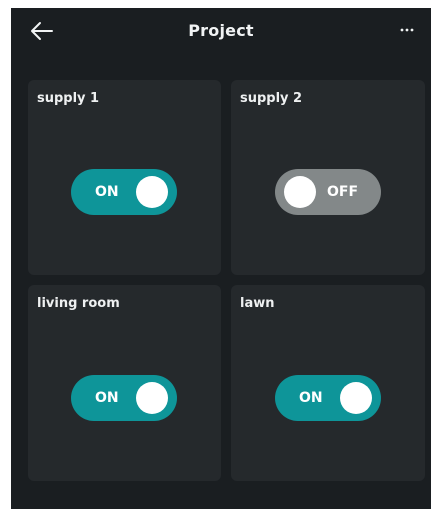 The height and width of the screenshot is (509, 431). I want to click on toggle-switch-living-room: ON, so click(124, 398).